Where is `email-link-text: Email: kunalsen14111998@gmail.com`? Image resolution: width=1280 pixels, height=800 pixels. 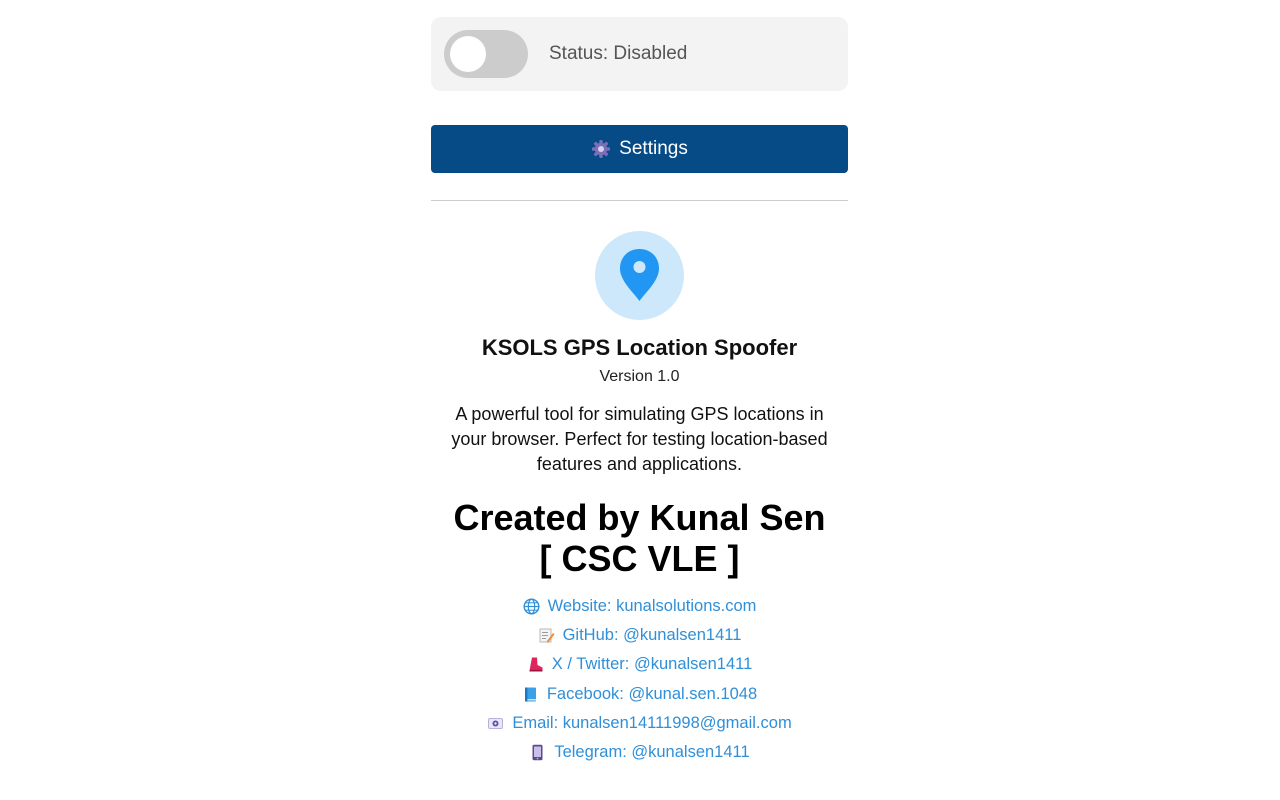 email-link-text: Email: kunalsen14111998@gmail.com is located at coordinates (652, 722).